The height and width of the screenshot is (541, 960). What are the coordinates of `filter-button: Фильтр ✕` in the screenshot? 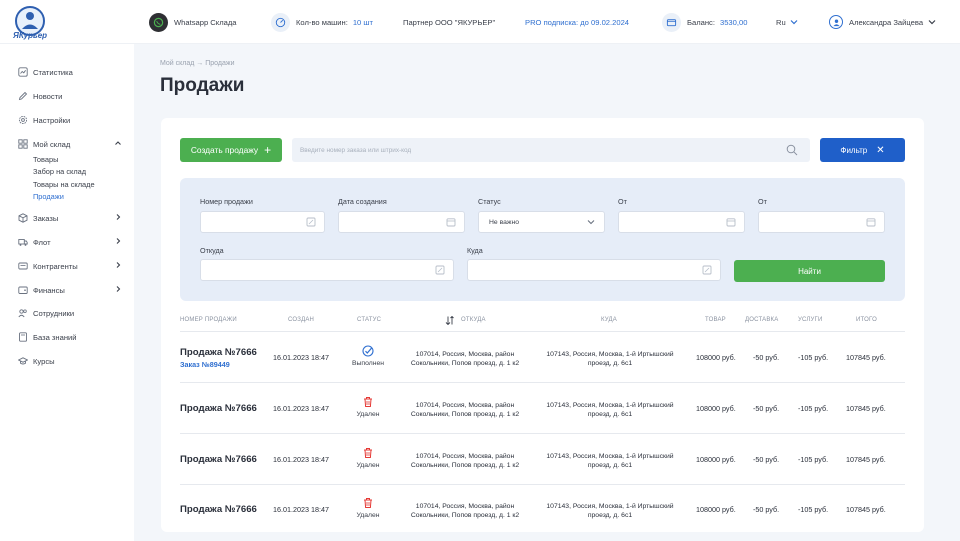 It's located at (862, 150).